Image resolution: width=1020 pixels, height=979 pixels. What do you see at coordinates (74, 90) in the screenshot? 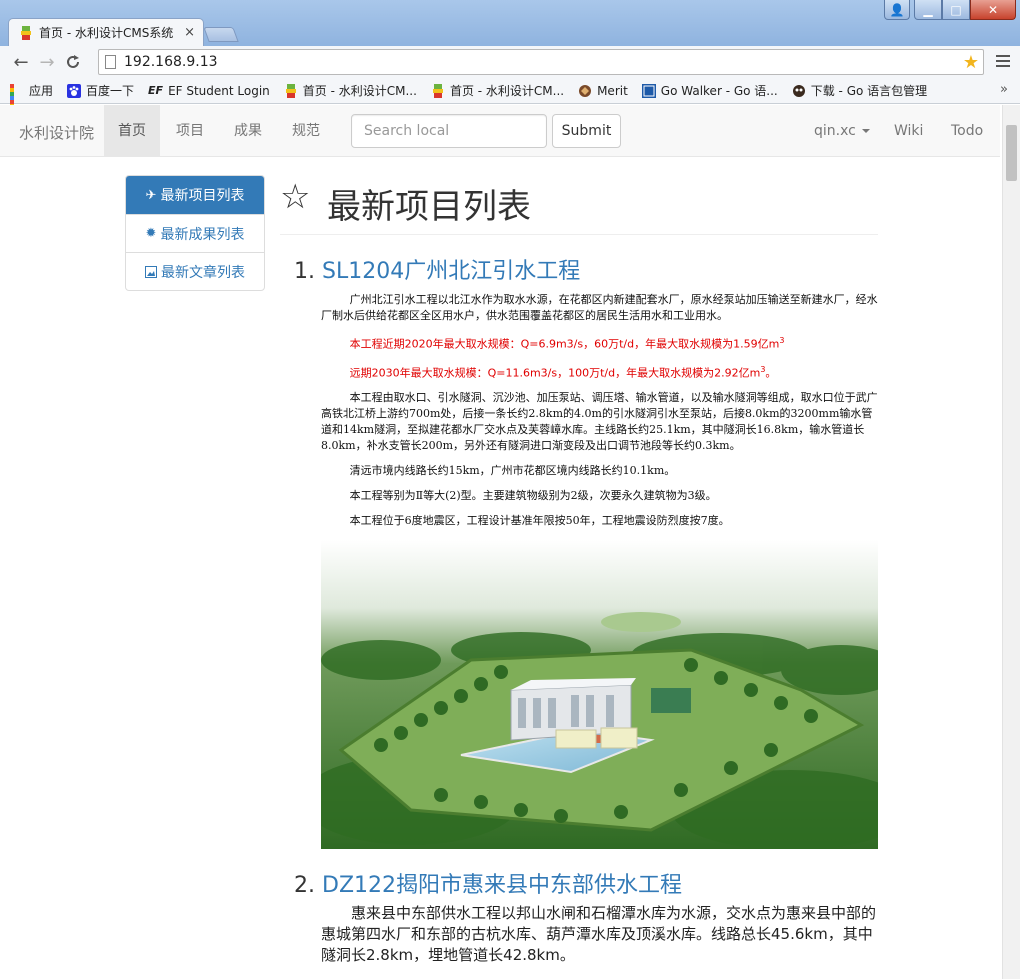
I see `baidu-paw-icon` at bounding box center [74, 90].